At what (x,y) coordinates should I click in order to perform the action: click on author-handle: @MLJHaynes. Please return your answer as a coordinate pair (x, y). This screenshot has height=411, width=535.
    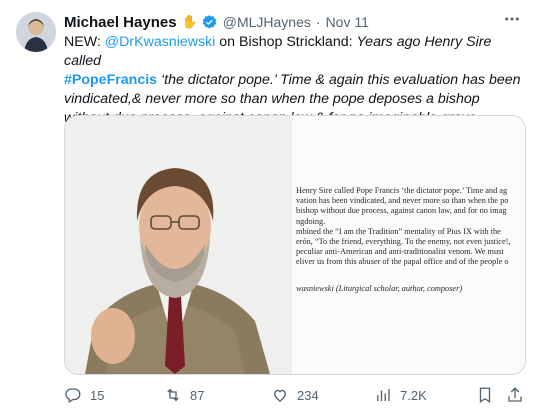
    Looking at the image, I should click on (267, 22).